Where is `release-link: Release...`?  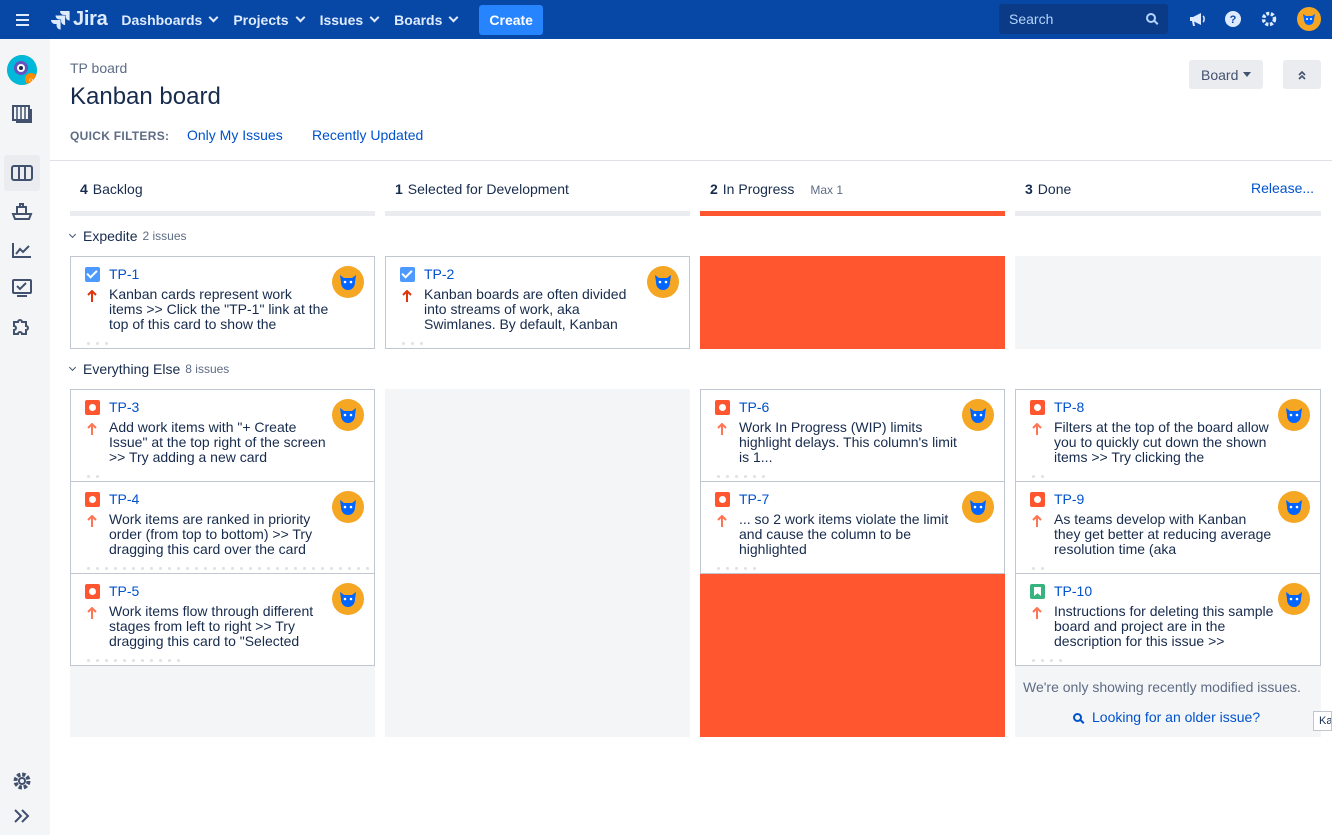
release-link: Release... is located at coordinates (1282, 188).